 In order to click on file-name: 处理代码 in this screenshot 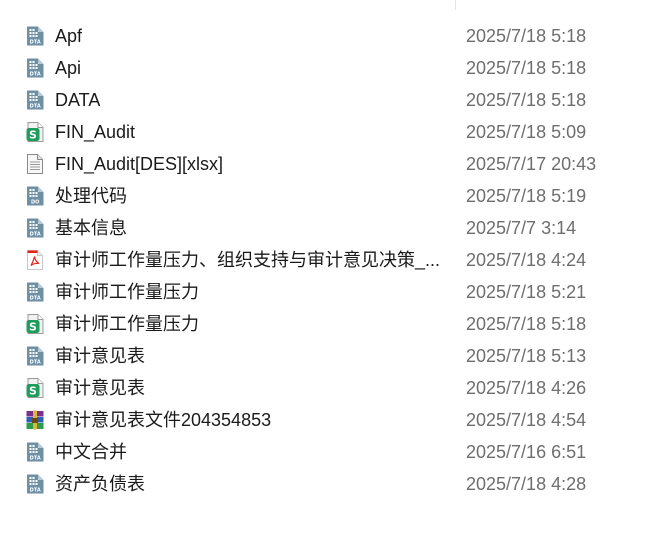, I will do `click(91, 196)`.